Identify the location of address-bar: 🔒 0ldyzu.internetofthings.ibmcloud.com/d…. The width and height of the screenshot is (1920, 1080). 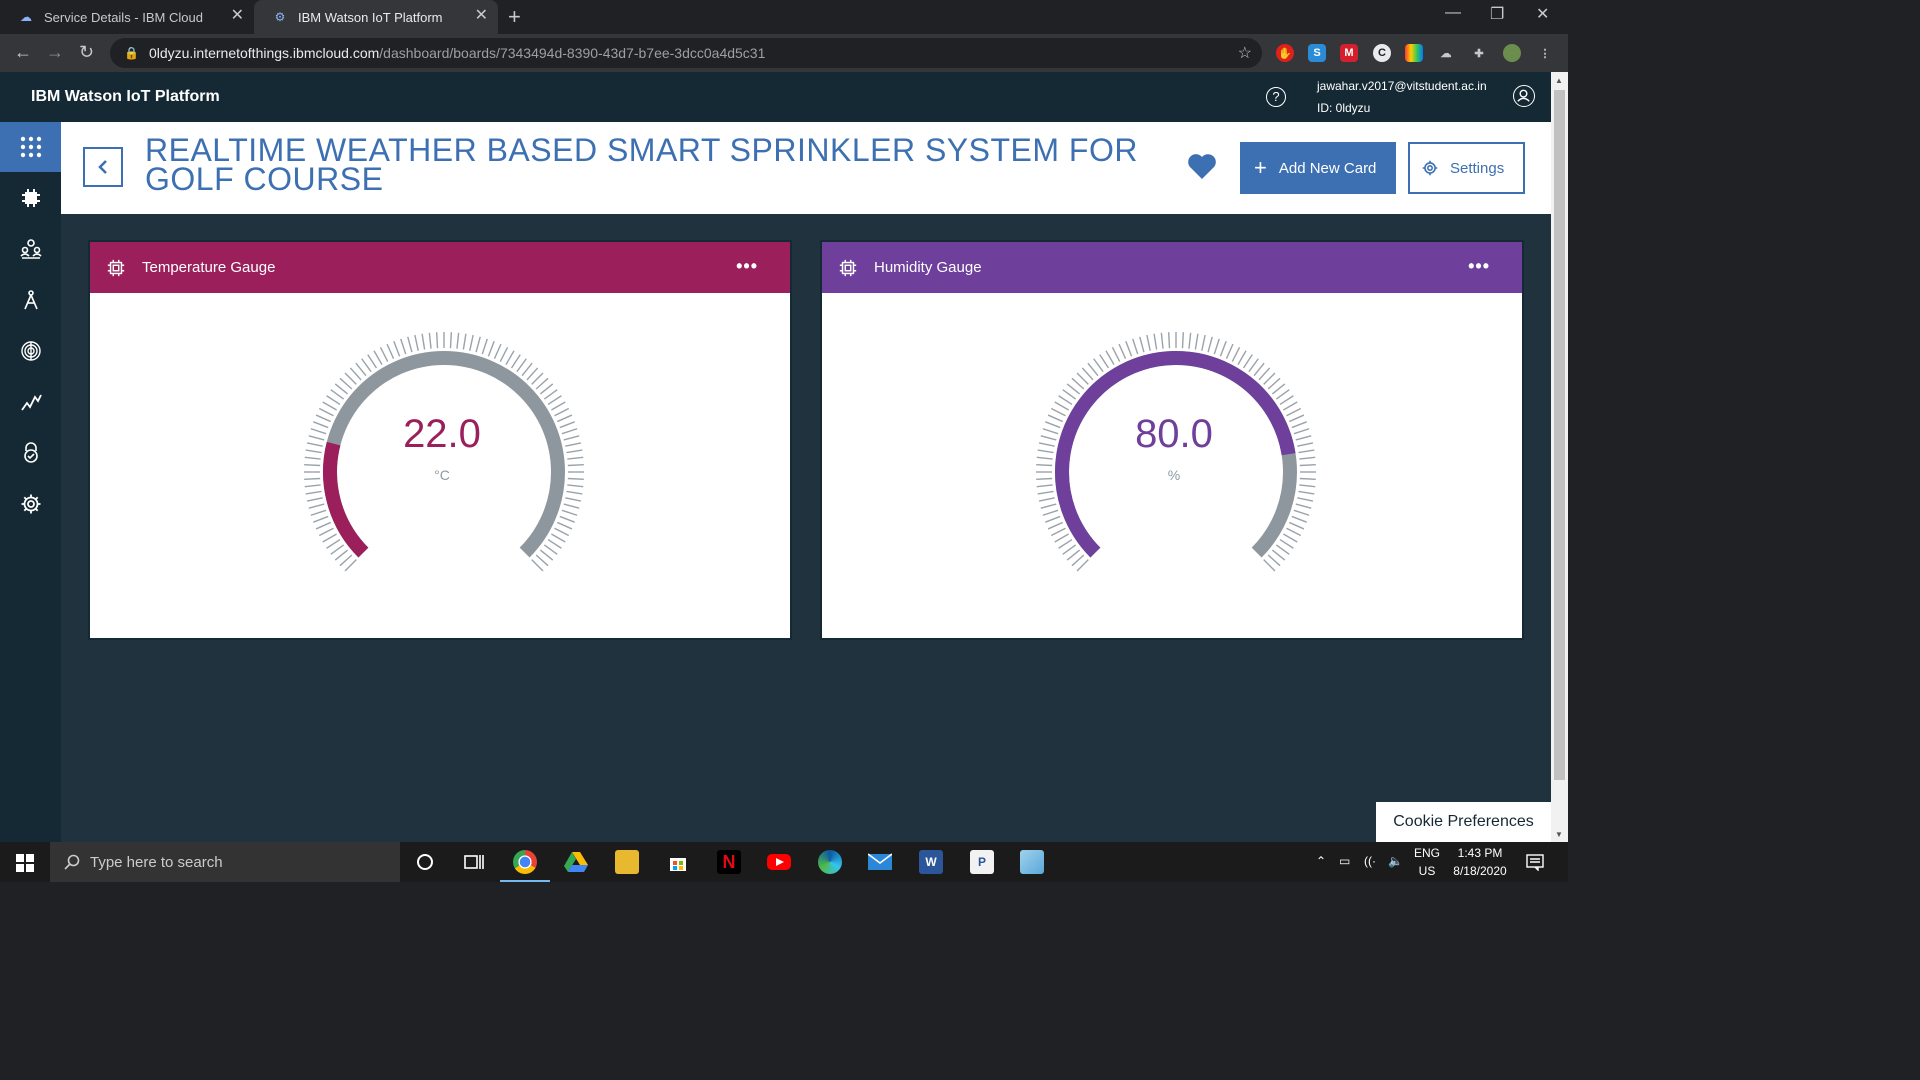
(686, 53).